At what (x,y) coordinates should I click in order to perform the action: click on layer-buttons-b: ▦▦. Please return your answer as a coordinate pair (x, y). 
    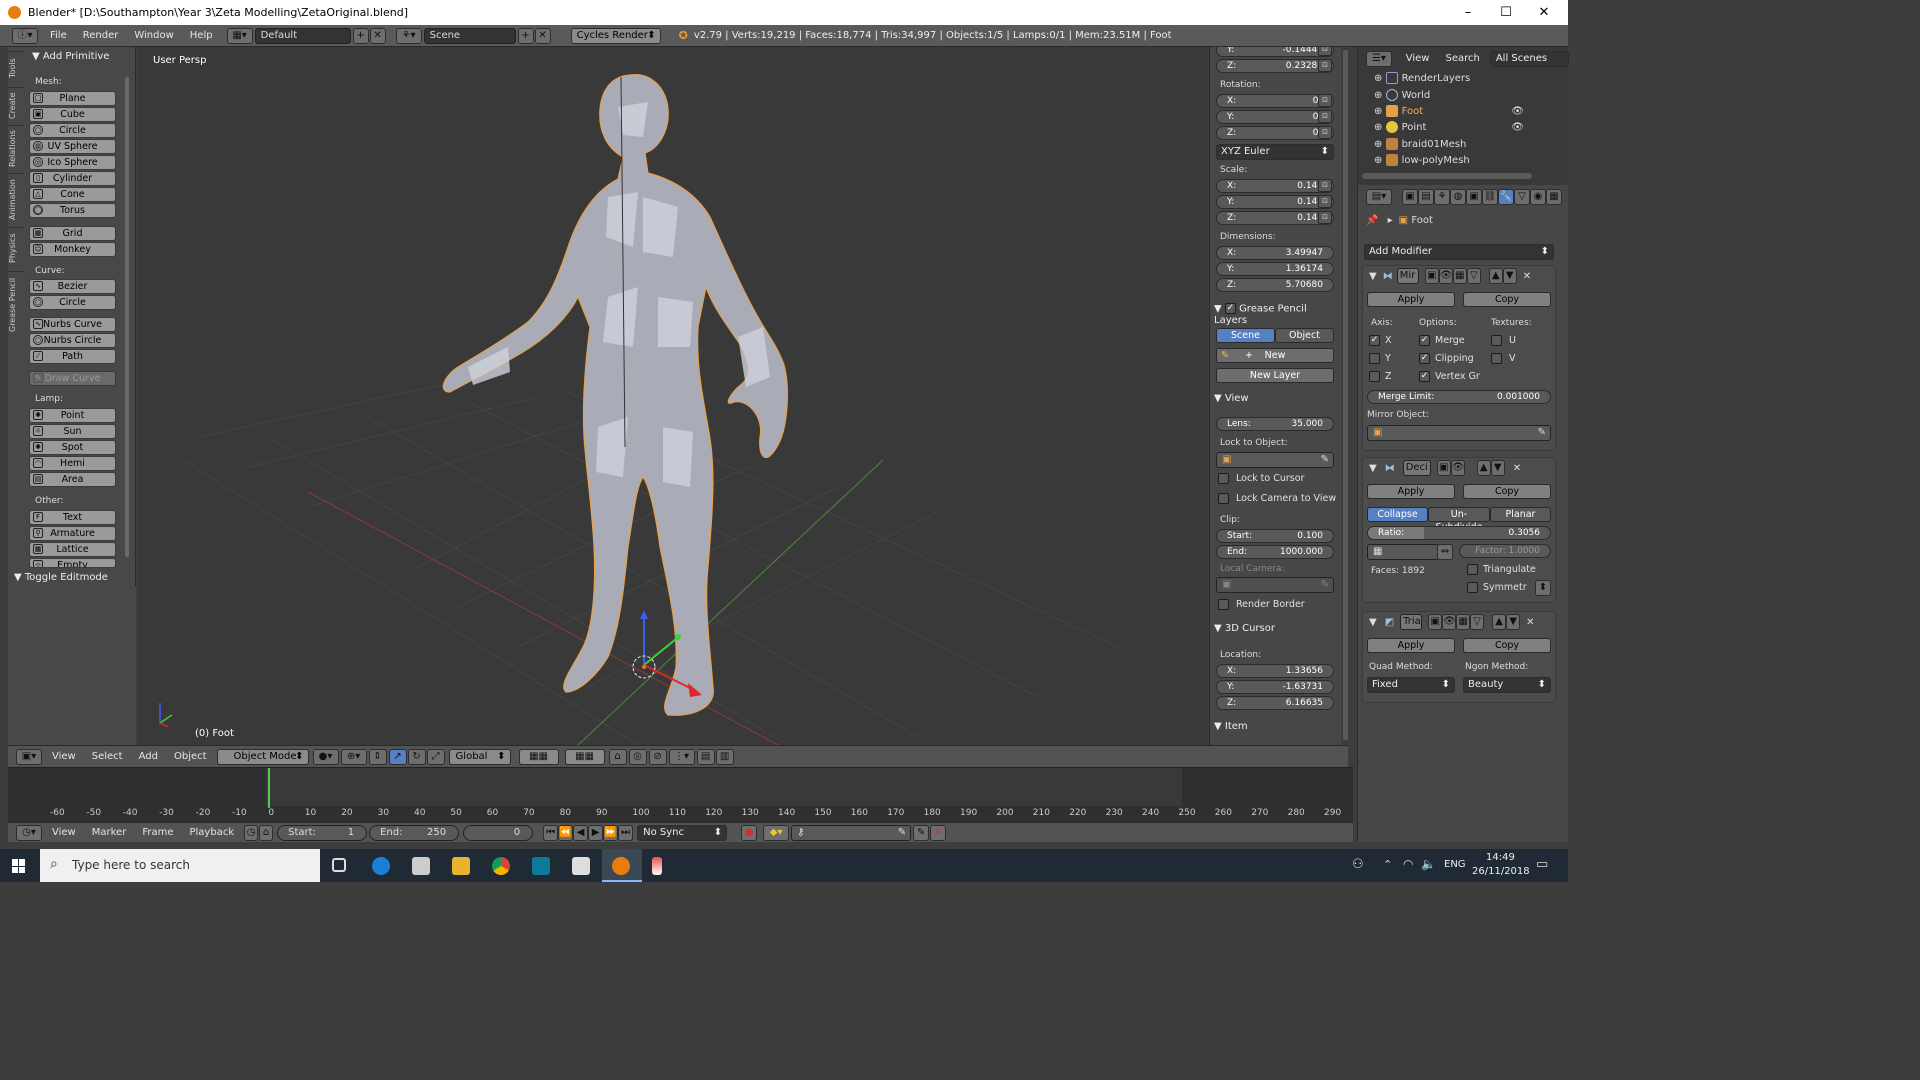
    Looking at the image, I should click on (584, 756).